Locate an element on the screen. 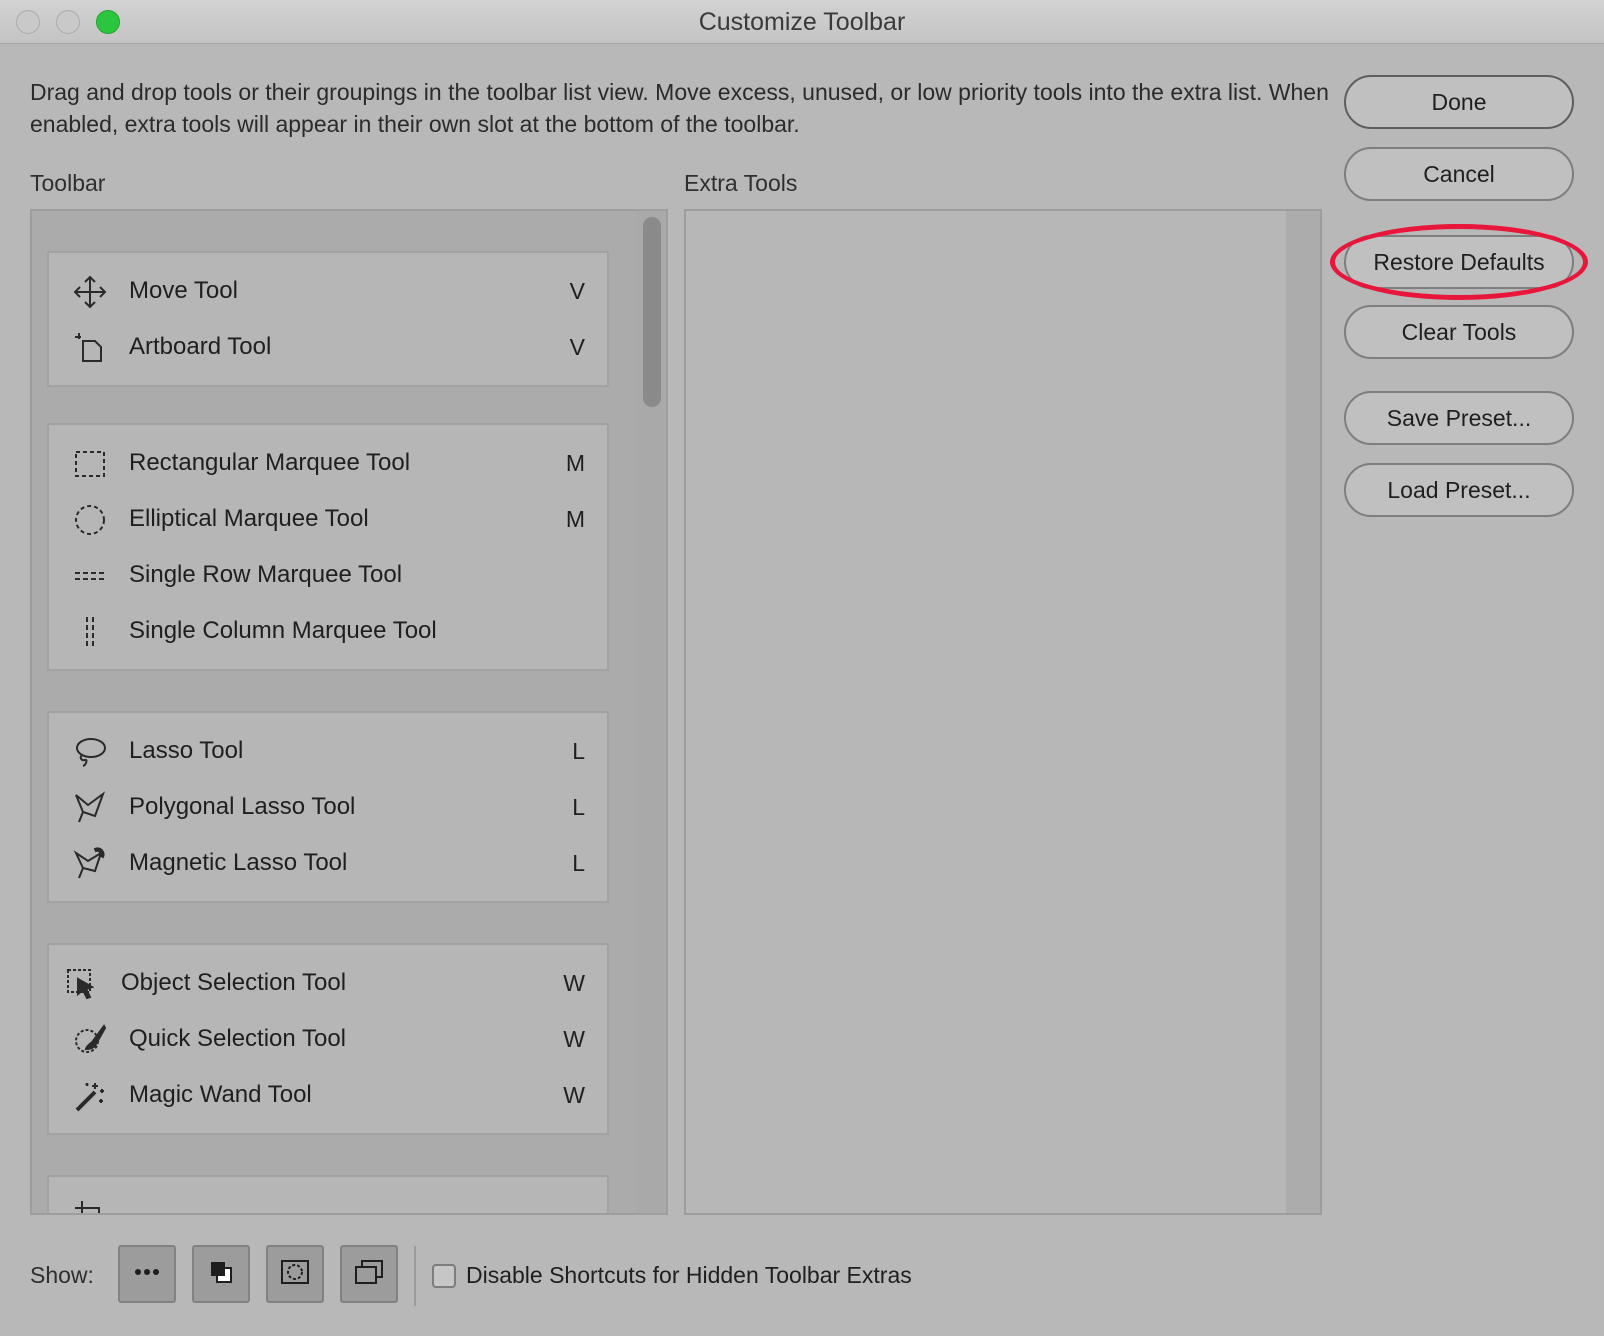 The width and height of the screenshot is (1604, 1336). highlight-annotation is located at coordinates (1459, 262).